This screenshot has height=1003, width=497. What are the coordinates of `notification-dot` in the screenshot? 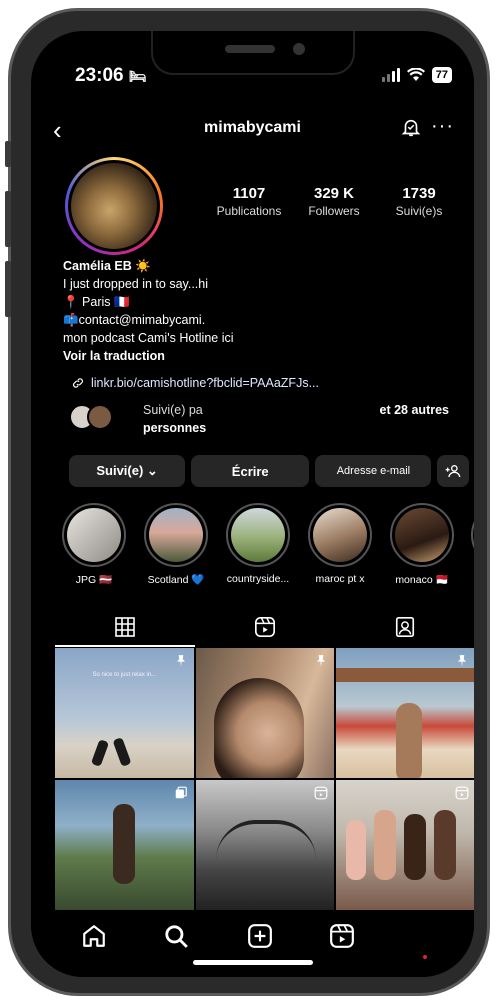 It's located at (425, 957).